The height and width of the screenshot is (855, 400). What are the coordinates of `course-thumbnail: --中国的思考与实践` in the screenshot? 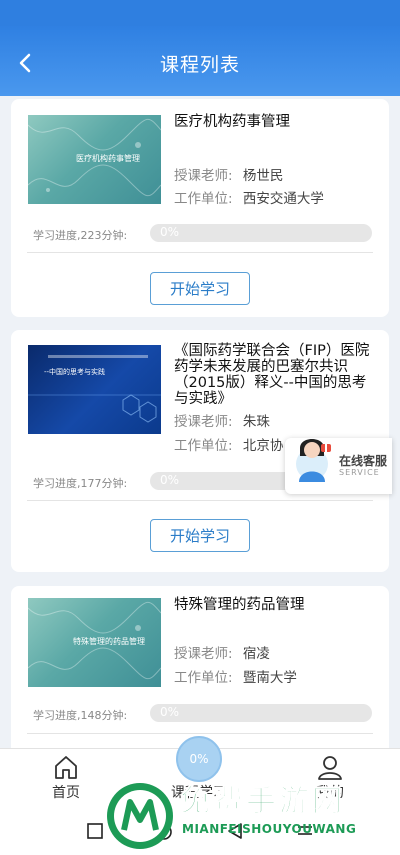 It's located at (94, 389).